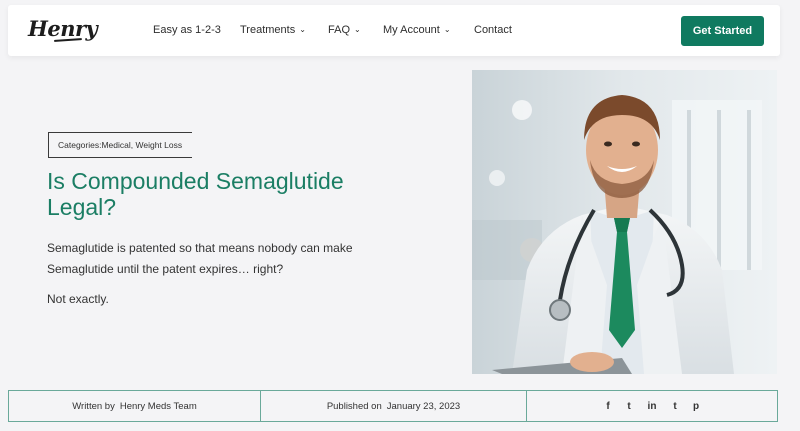  I want to click on published-cell: Published on January 23, 2023, so click(393, 406).